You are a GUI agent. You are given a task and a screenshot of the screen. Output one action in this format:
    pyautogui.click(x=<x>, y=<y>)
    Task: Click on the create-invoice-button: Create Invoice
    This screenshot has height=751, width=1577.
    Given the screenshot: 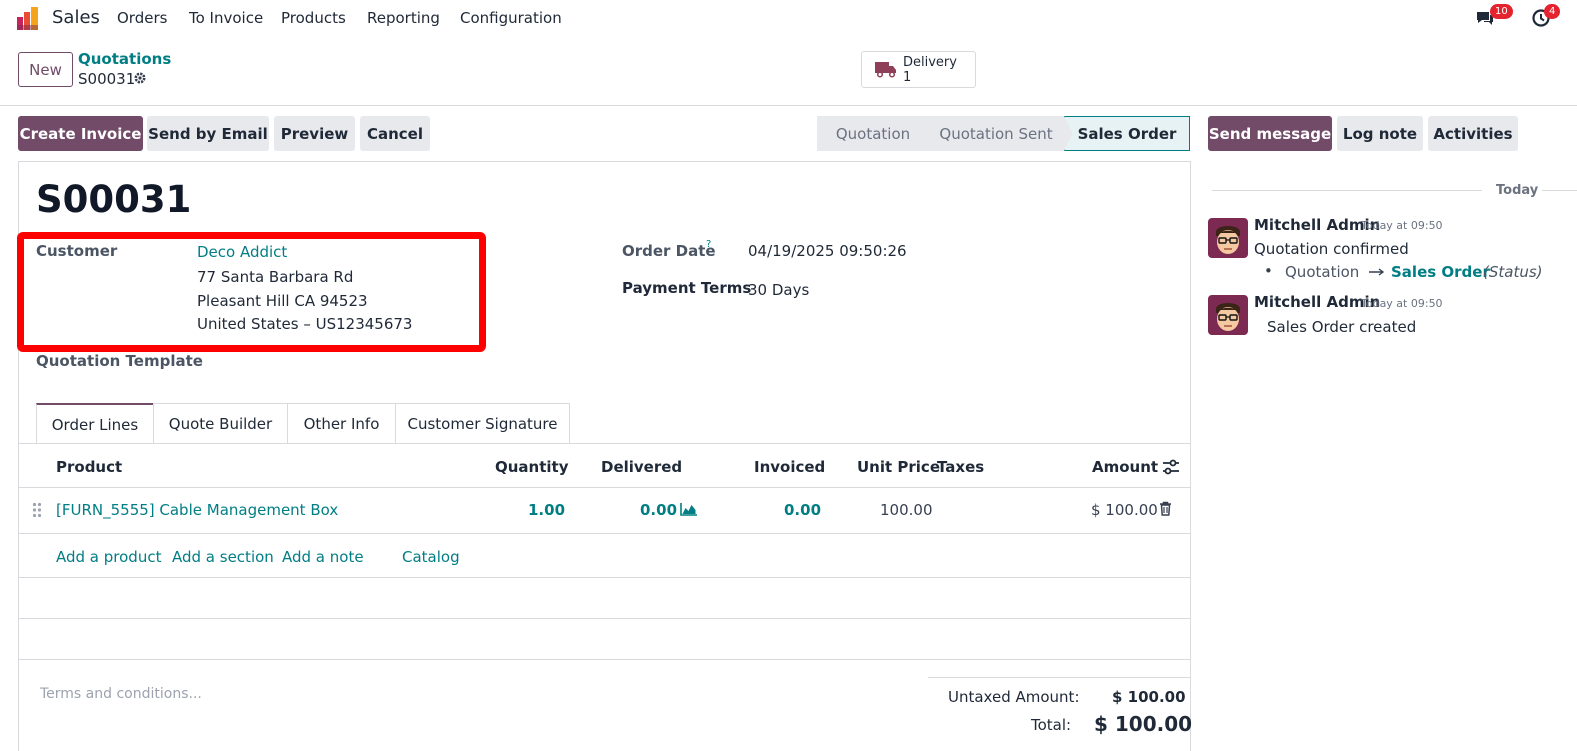 What is the action you would take?
    pyautogui.click(x=80, y=133)
    